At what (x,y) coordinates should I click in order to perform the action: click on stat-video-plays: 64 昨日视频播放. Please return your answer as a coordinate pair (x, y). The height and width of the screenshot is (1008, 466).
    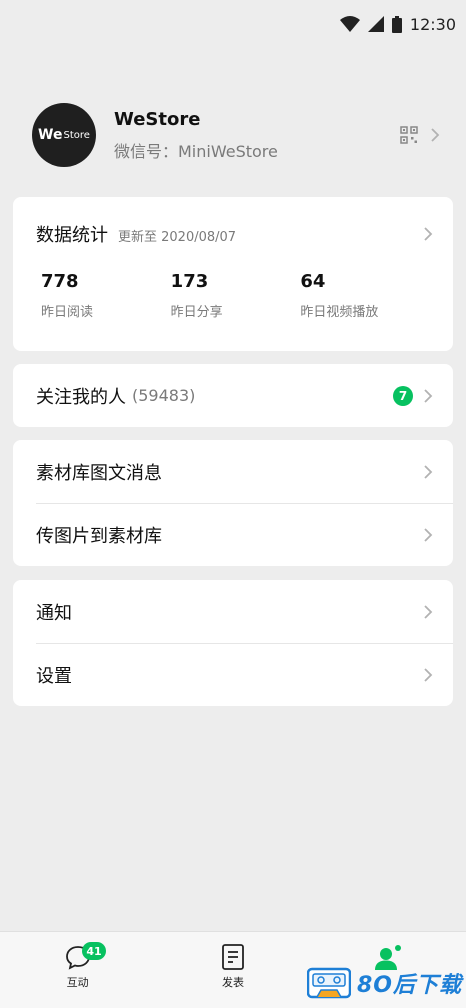
    Looking at the image, I should click on (365, 295).